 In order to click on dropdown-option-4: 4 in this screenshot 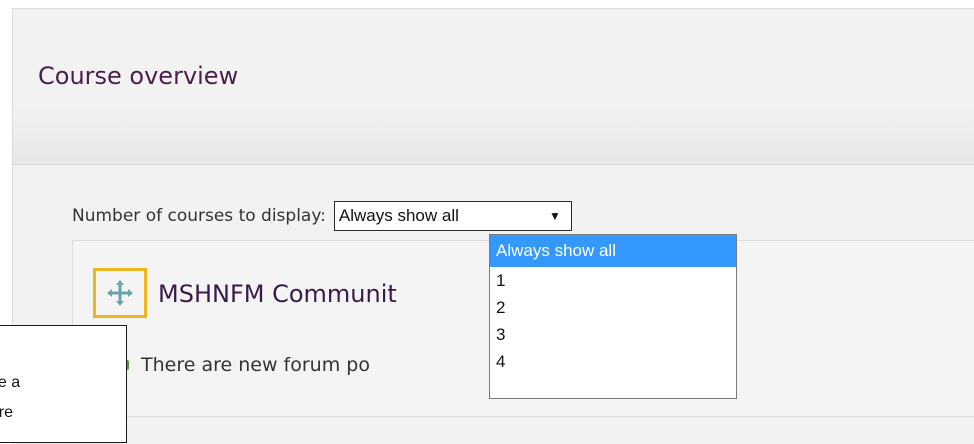, I will do `click(613, 361)`.